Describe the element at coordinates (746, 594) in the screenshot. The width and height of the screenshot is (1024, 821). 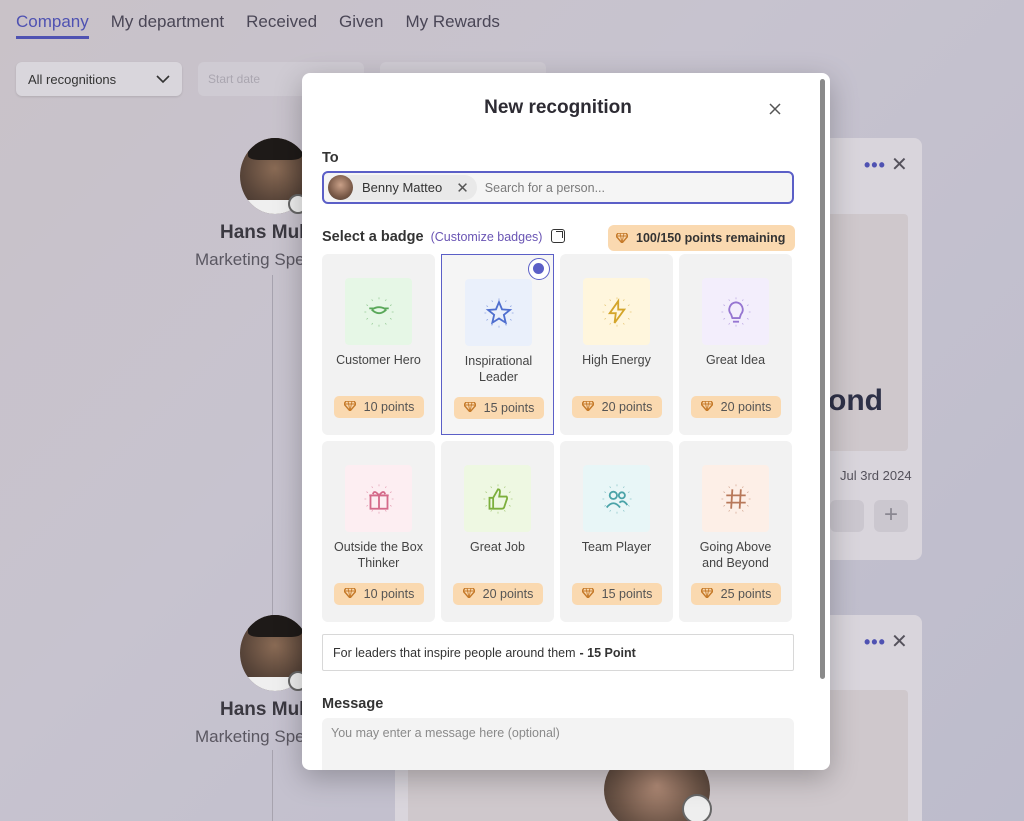
I see `badge-points-text: 25 points` at that location.